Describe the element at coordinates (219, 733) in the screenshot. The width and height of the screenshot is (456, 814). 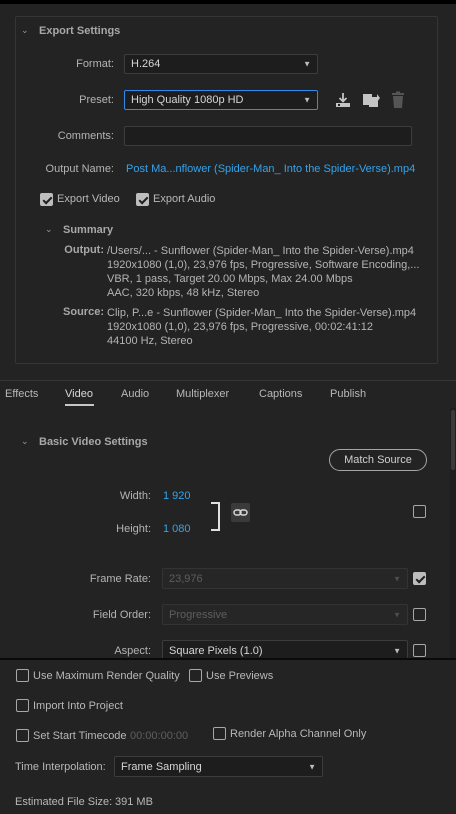
I see `render-alpha-checkbox` at that location.